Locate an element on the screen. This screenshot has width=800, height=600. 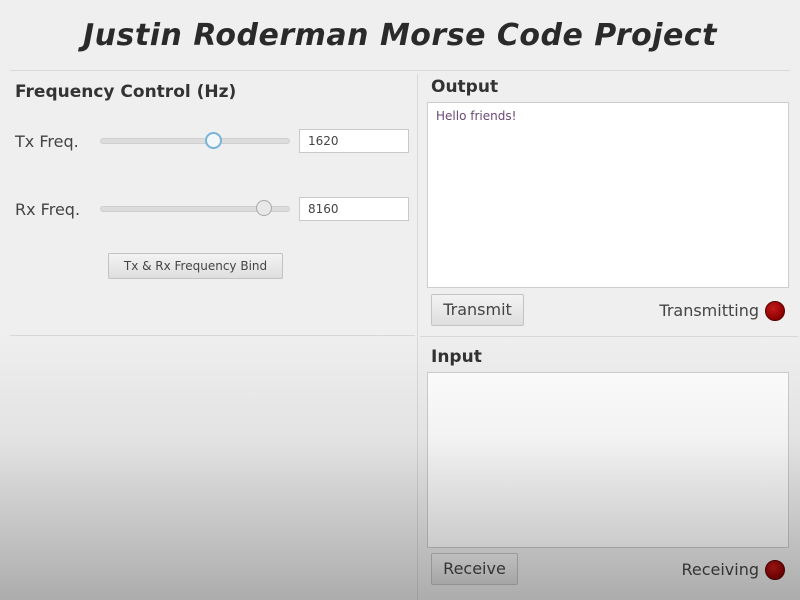
input-textarea is located at coordinates (608, 460).